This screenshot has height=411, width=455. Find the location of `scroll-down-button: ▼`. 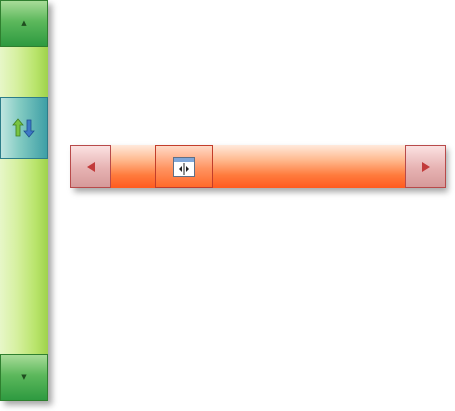

scroll-down-button: ▼ is located at coordinates (24, 377).